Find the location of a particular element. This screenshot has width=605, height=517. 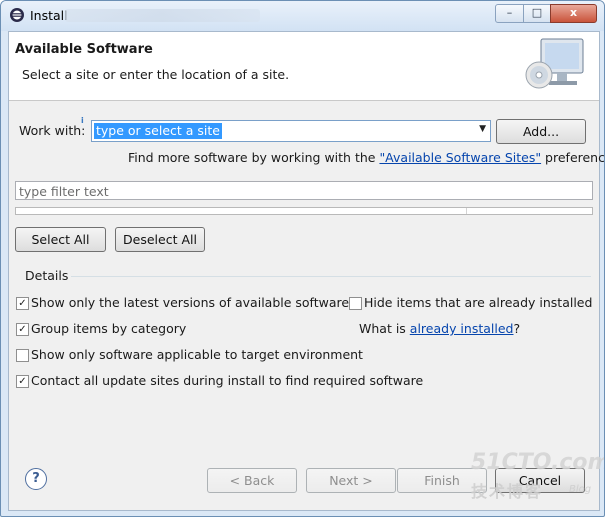

title-bar: Install – □ x is located at coordinates (302, 16).